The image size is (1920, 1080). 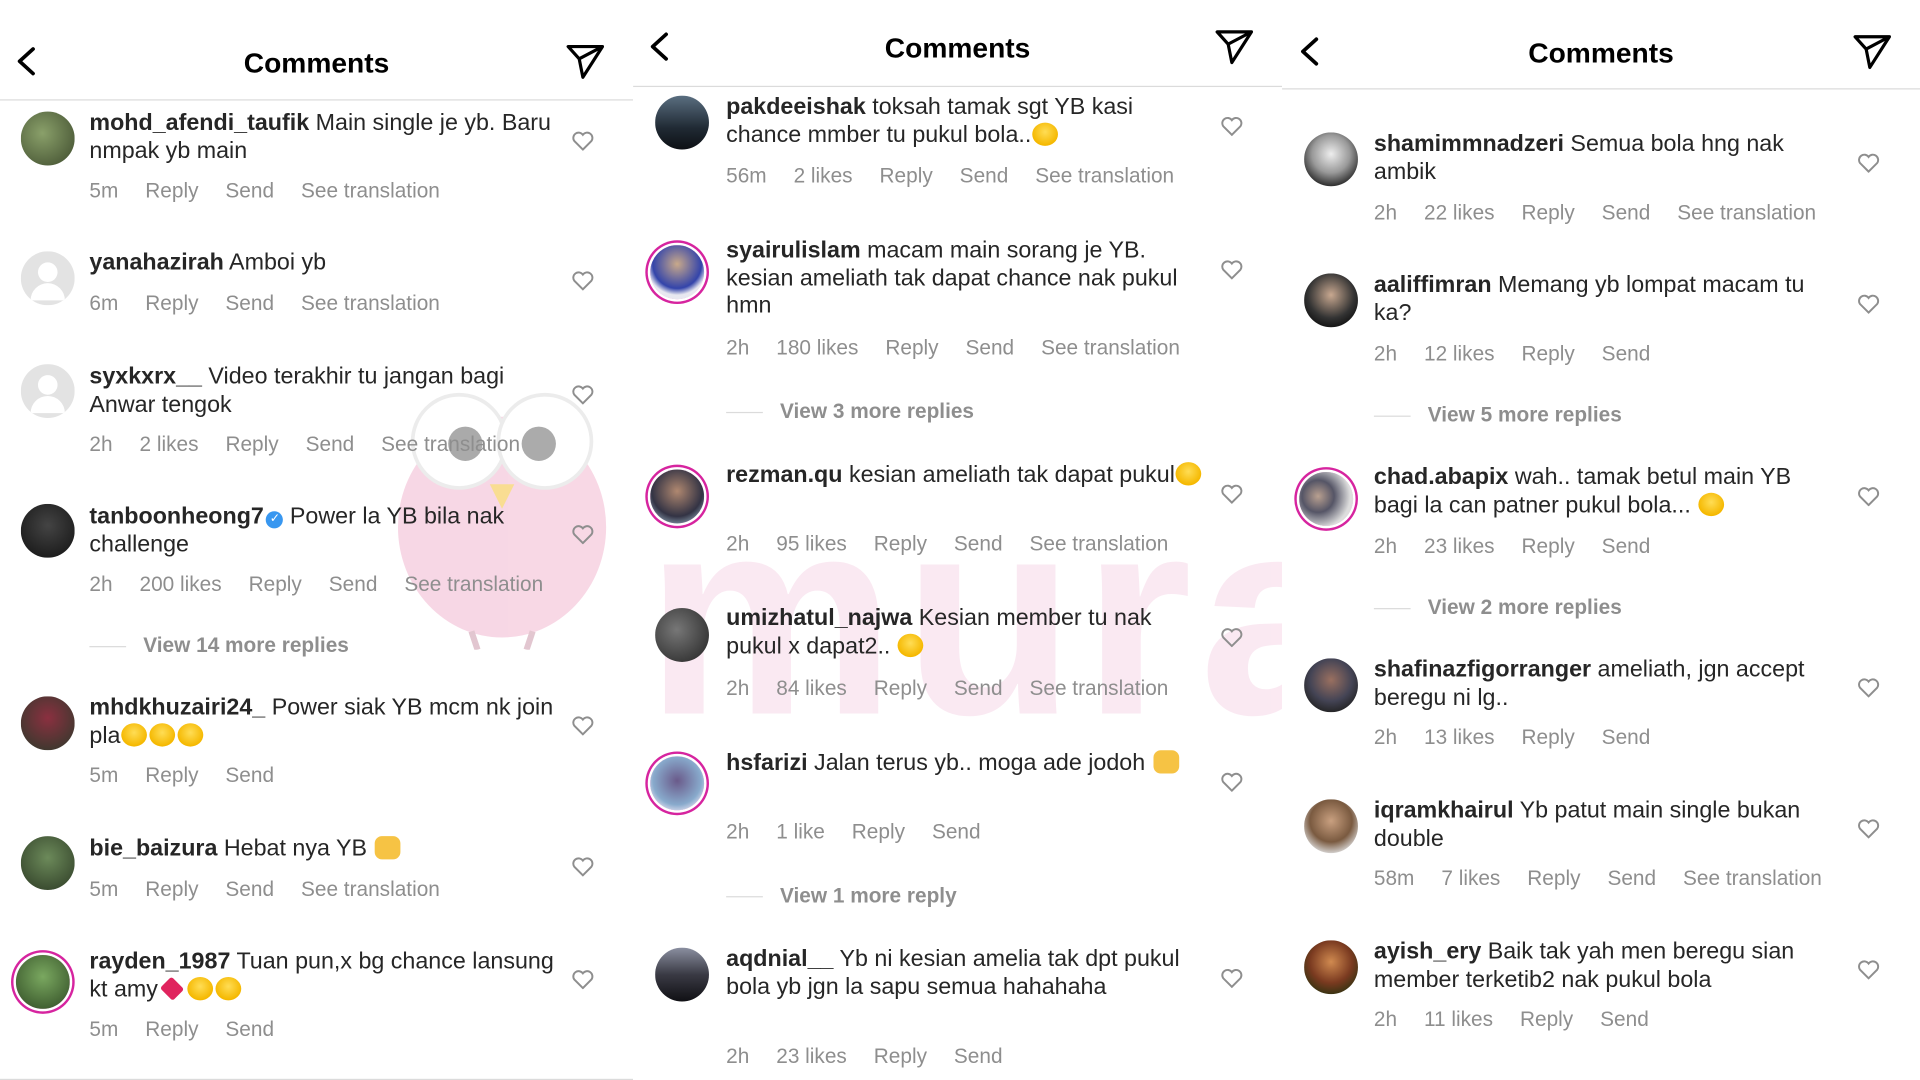 I want to click on like-count: 13 likes, so click(x=1459, y=737).